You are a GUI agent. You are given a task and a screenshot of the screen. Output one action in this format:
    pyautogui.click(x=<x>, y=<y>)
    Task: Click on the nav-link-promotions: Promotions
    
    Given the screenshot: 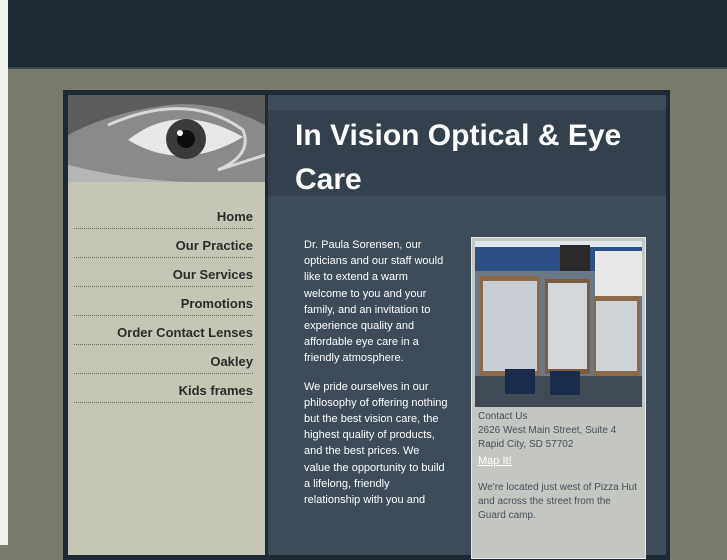 What is the action you would take?
    pyautogui.click(x=217, y=303)
    